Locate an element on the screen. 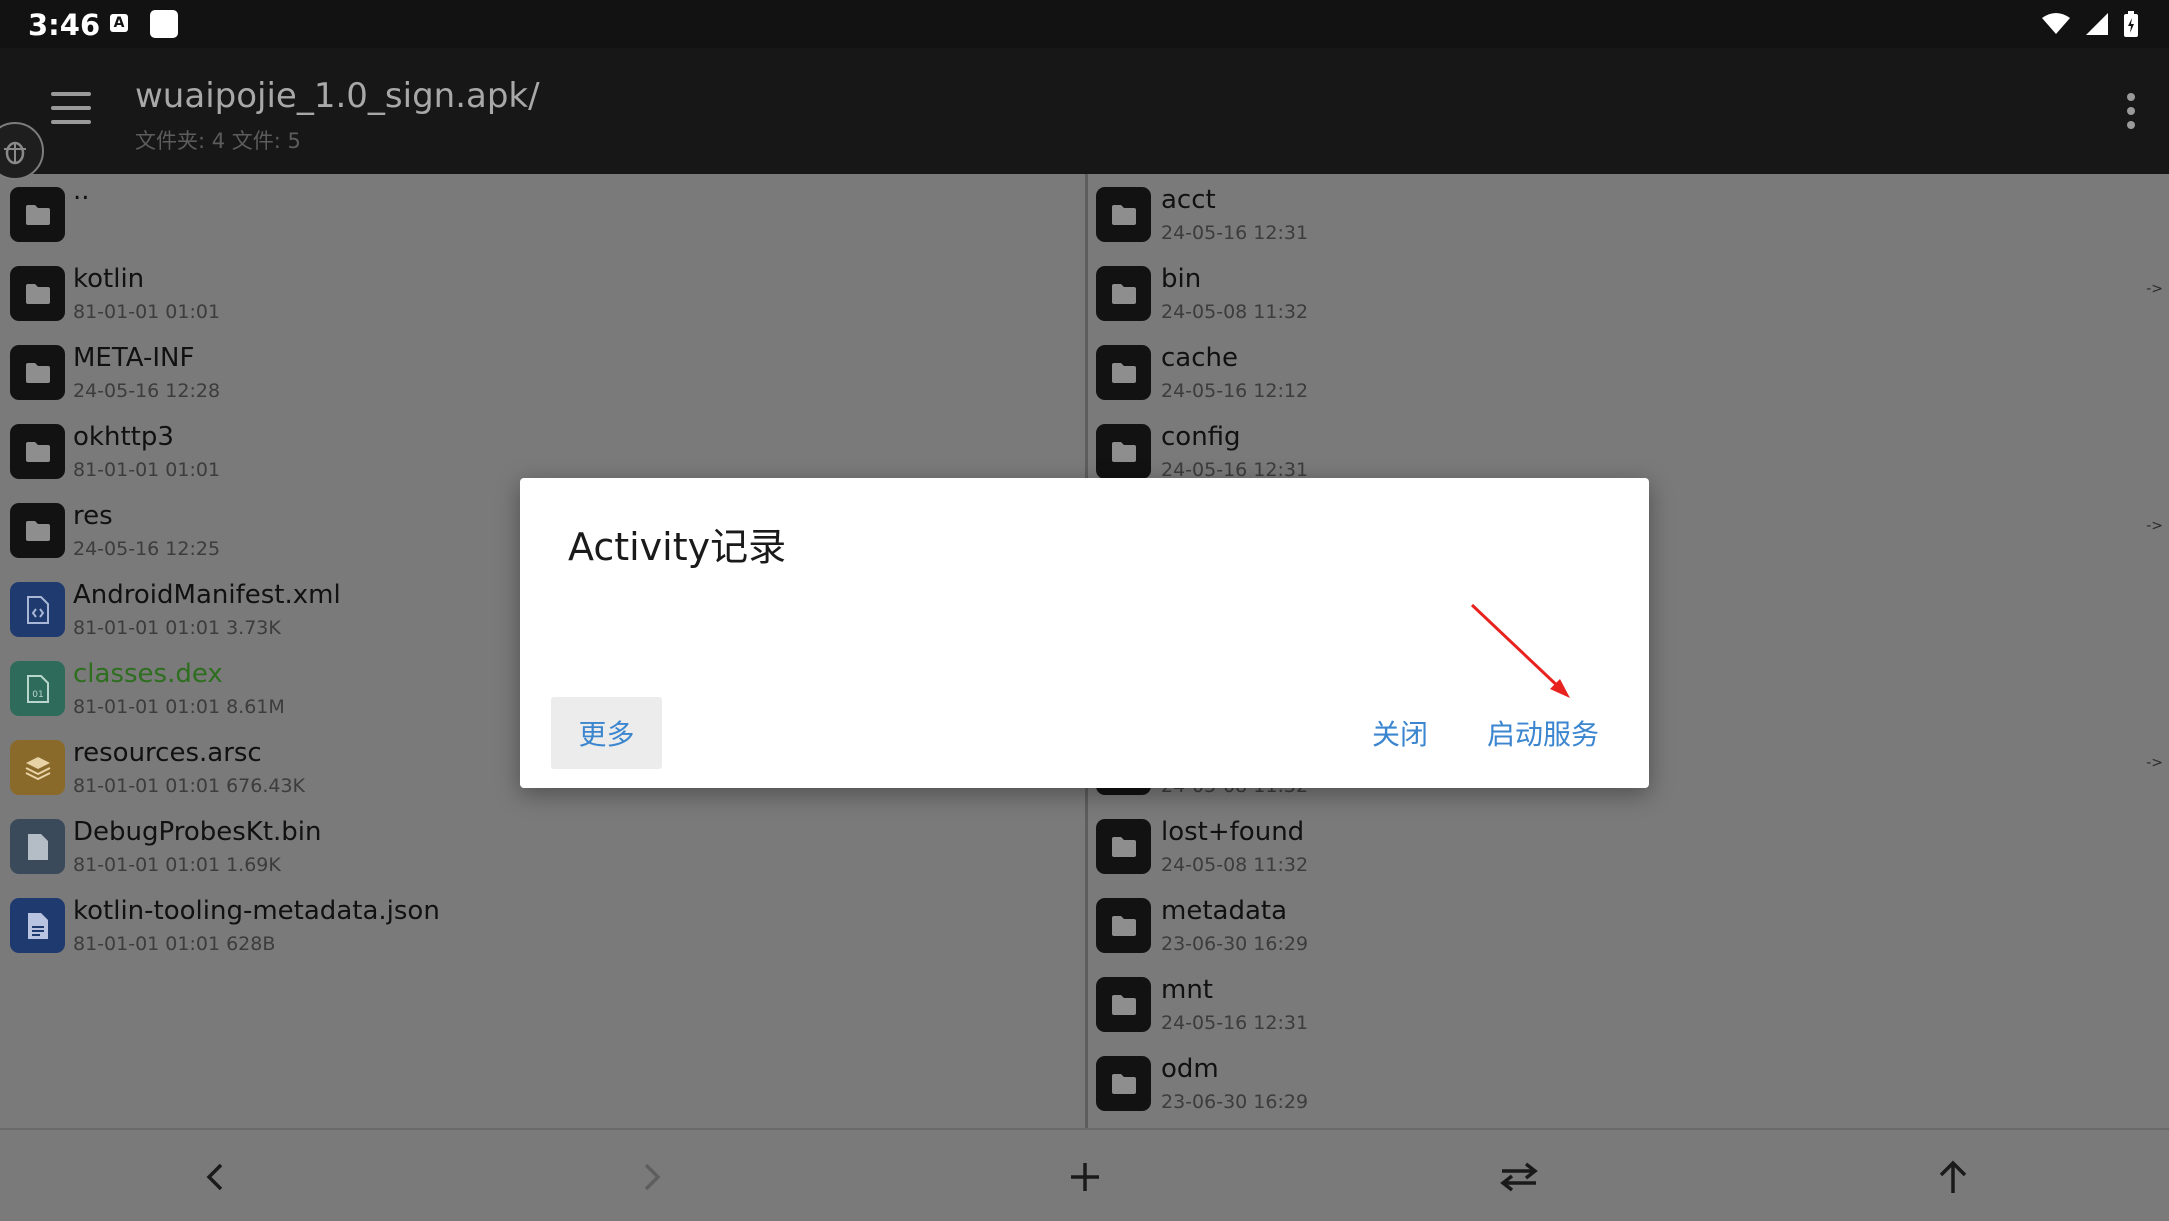  file-meta: 81-01-01 01:01 676.43K is located at coordinates (189, 786).